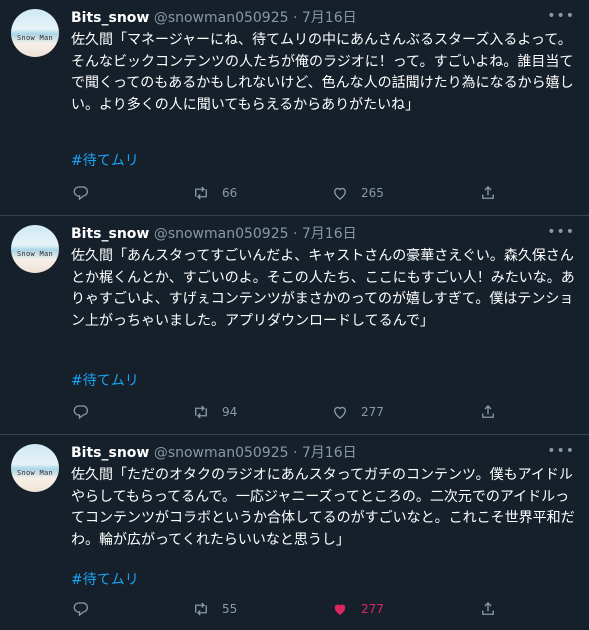 The height and width of the screenshot is (630, 589). What do you see at coordinates (294, 194) in the screenshot?
I see `tweet-actions: 66 265` at bounding box center [294, 194].